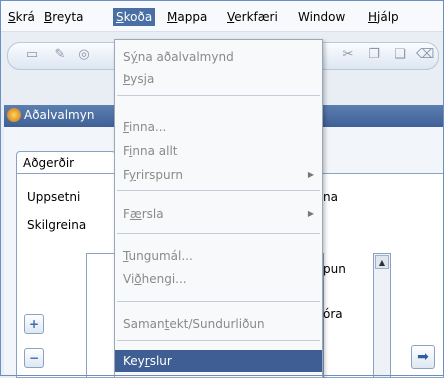  I want to click on clear-icon: ⌫, so click(425, 55).